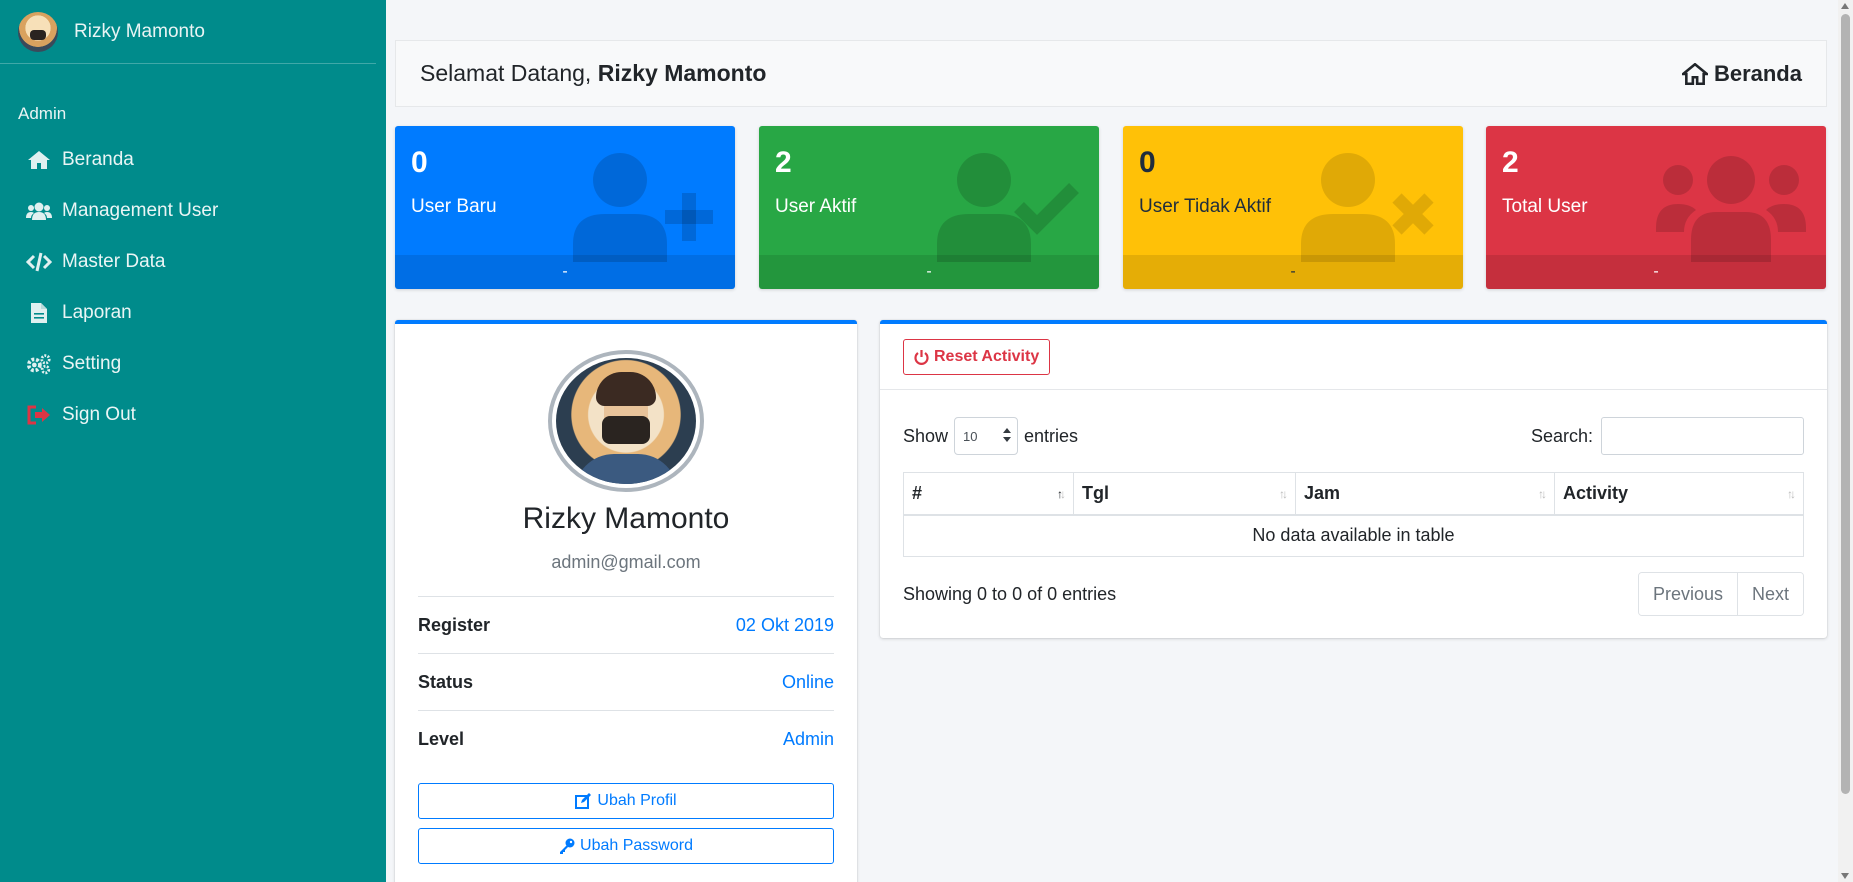 This screenshot has width=1853, height=882. Describe the element at coordinates (626, 738) in the screenshot. I see `profile-row-level: Level Admin` at that location.